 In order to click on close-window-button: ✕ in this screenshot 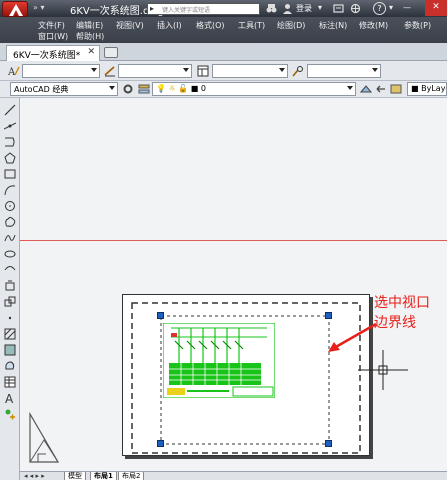, I will do `click(436, 8)`.